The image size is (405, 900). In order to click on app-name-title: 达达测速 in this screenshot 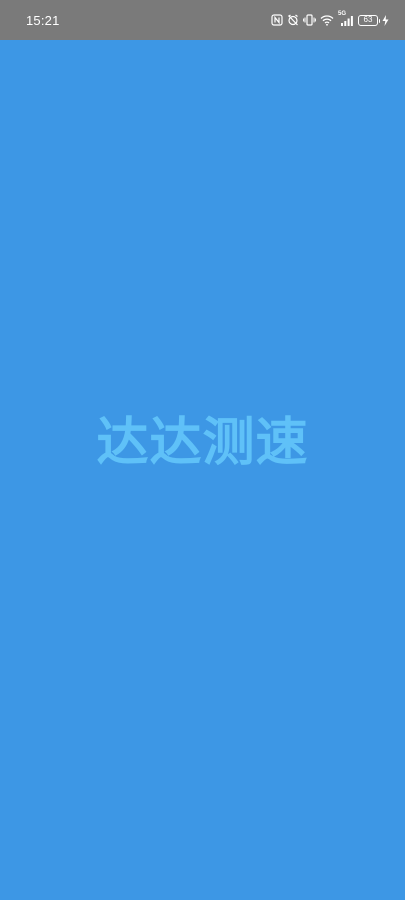, I will do `click(202, 443)`.